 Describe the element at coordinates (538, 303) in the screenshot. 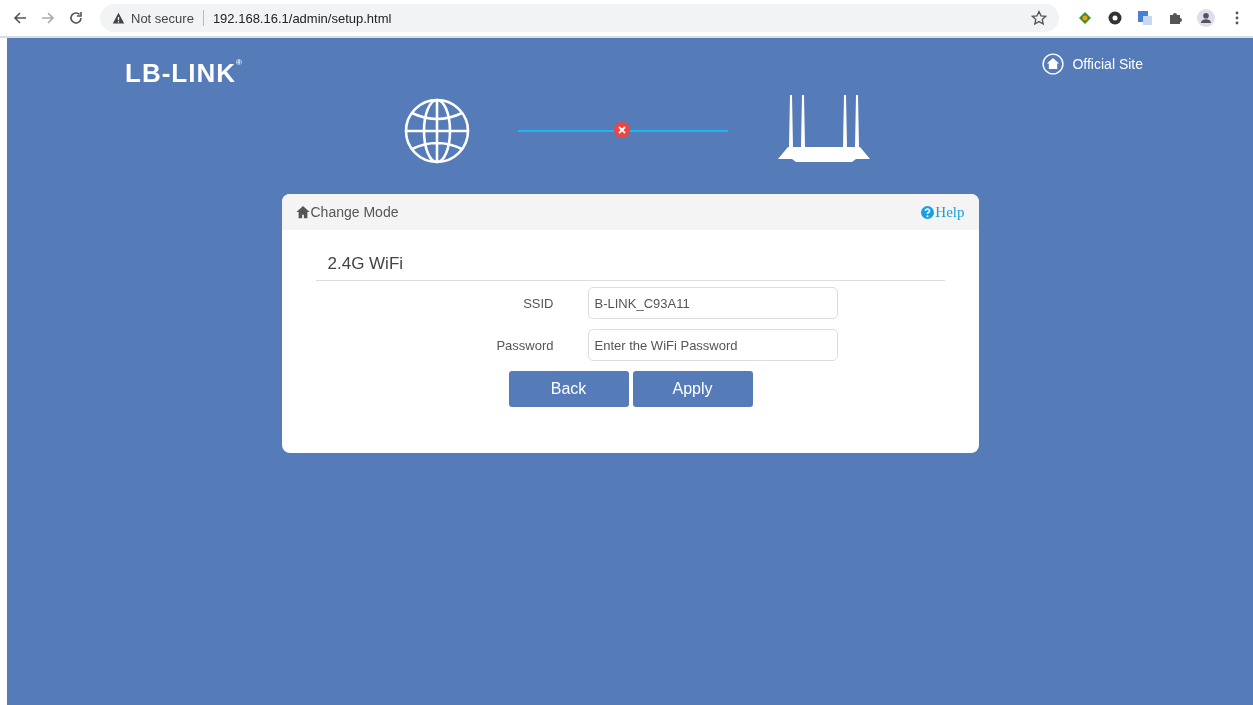

I see `field-label: SSID` at that location.